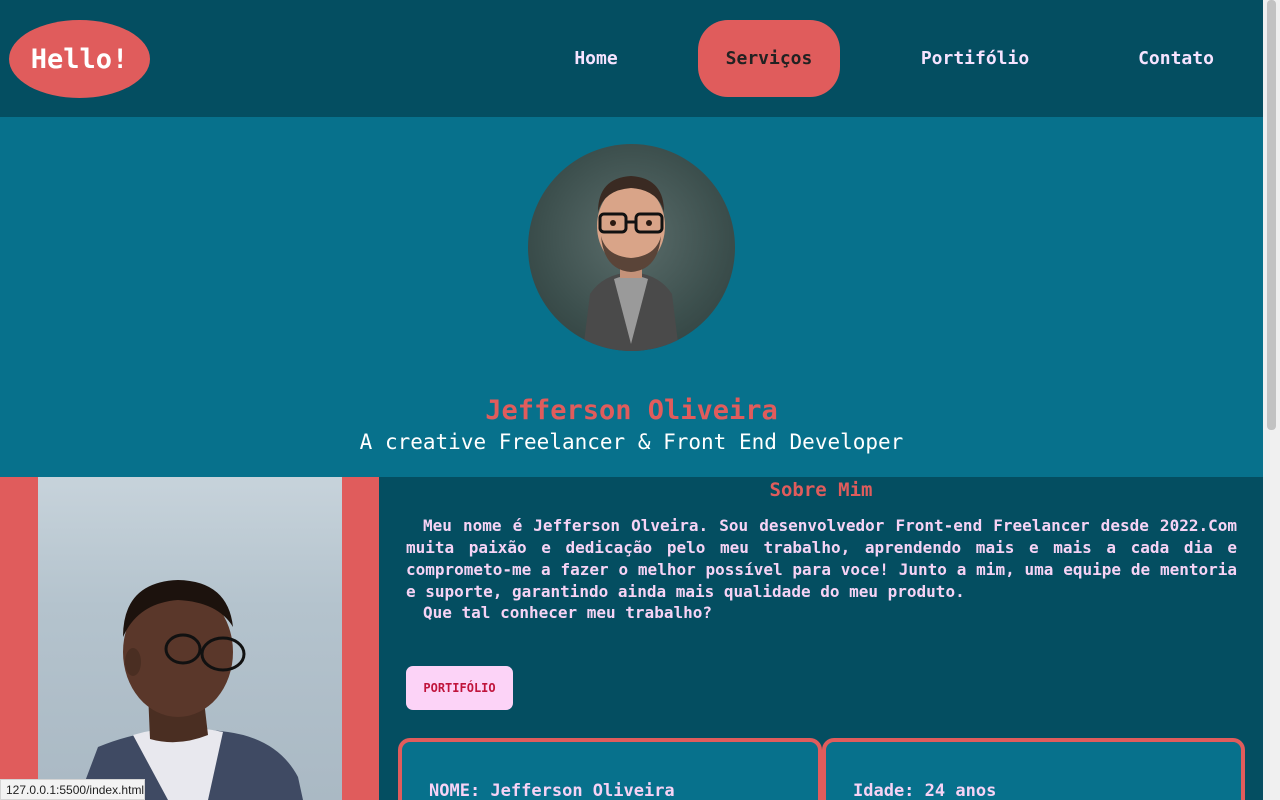 The width and height of the screenshot is (1280, 800). Describe the element at coordinates (459, 688) in the screenshot. I see `portfolio-button: PORTIFÓLIO` at that location.